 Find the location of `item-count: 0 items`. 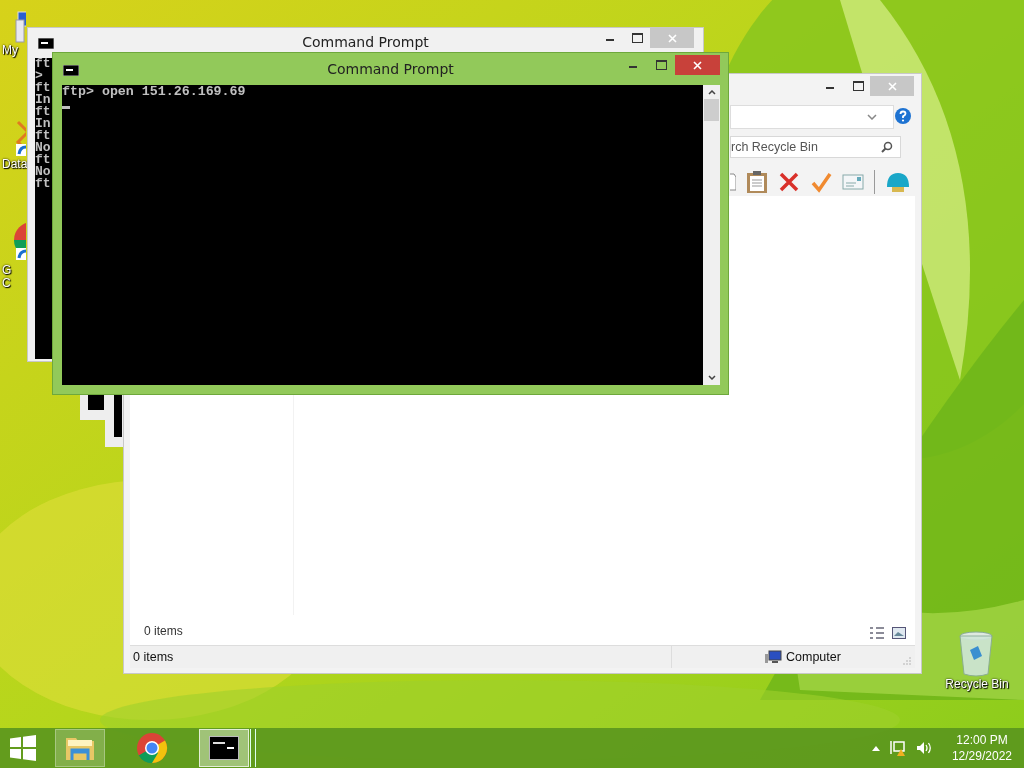

item-count: 0 items is located at coordinates (163, 631).